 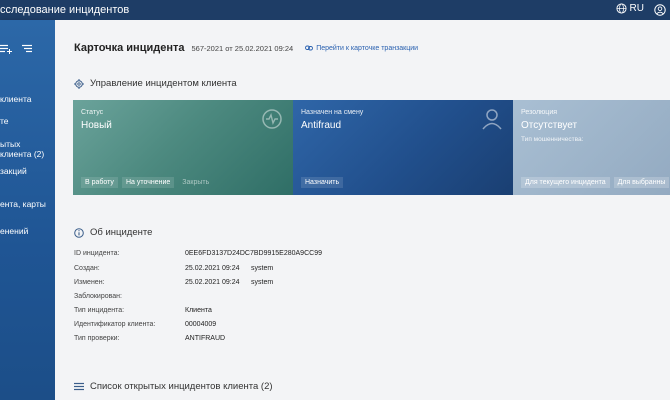 What do you see at coordinates (552, 139) in the screenshot?
I see `fraud-type-label: Тип мошенничества:` at bounding box center [552, 139].